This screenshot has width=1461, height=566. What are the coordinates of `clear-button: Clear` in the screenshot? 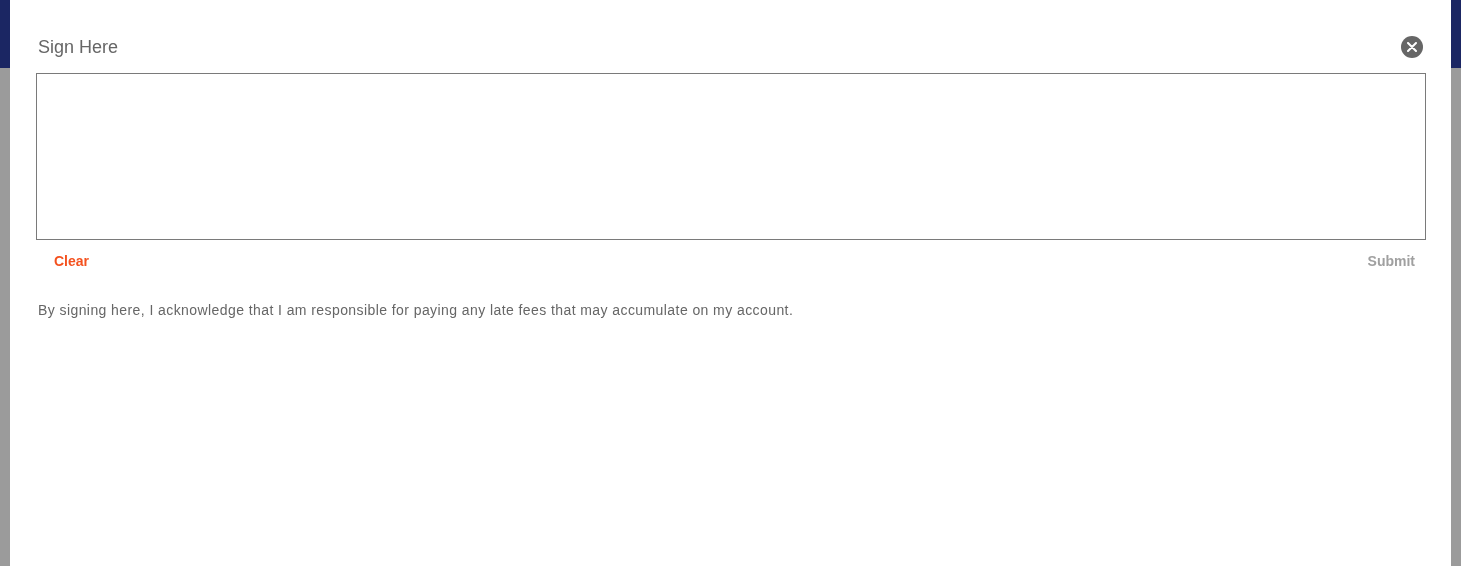 It's located at (72, 261).